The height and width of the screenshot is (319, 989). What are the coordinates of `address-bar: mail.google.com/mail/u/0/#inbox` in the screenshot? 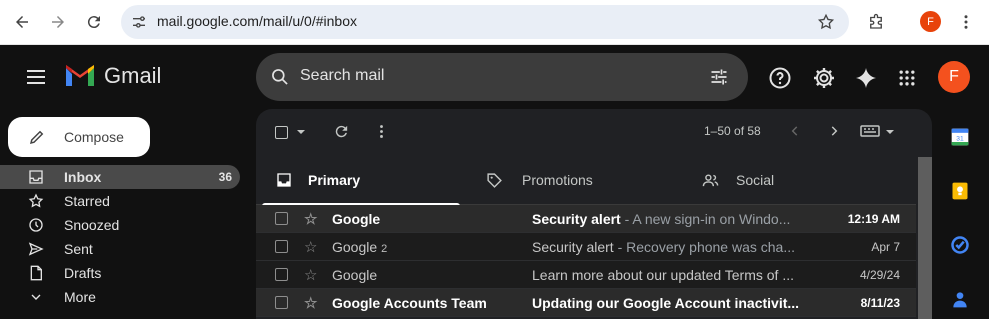 It's located at (485, 22).